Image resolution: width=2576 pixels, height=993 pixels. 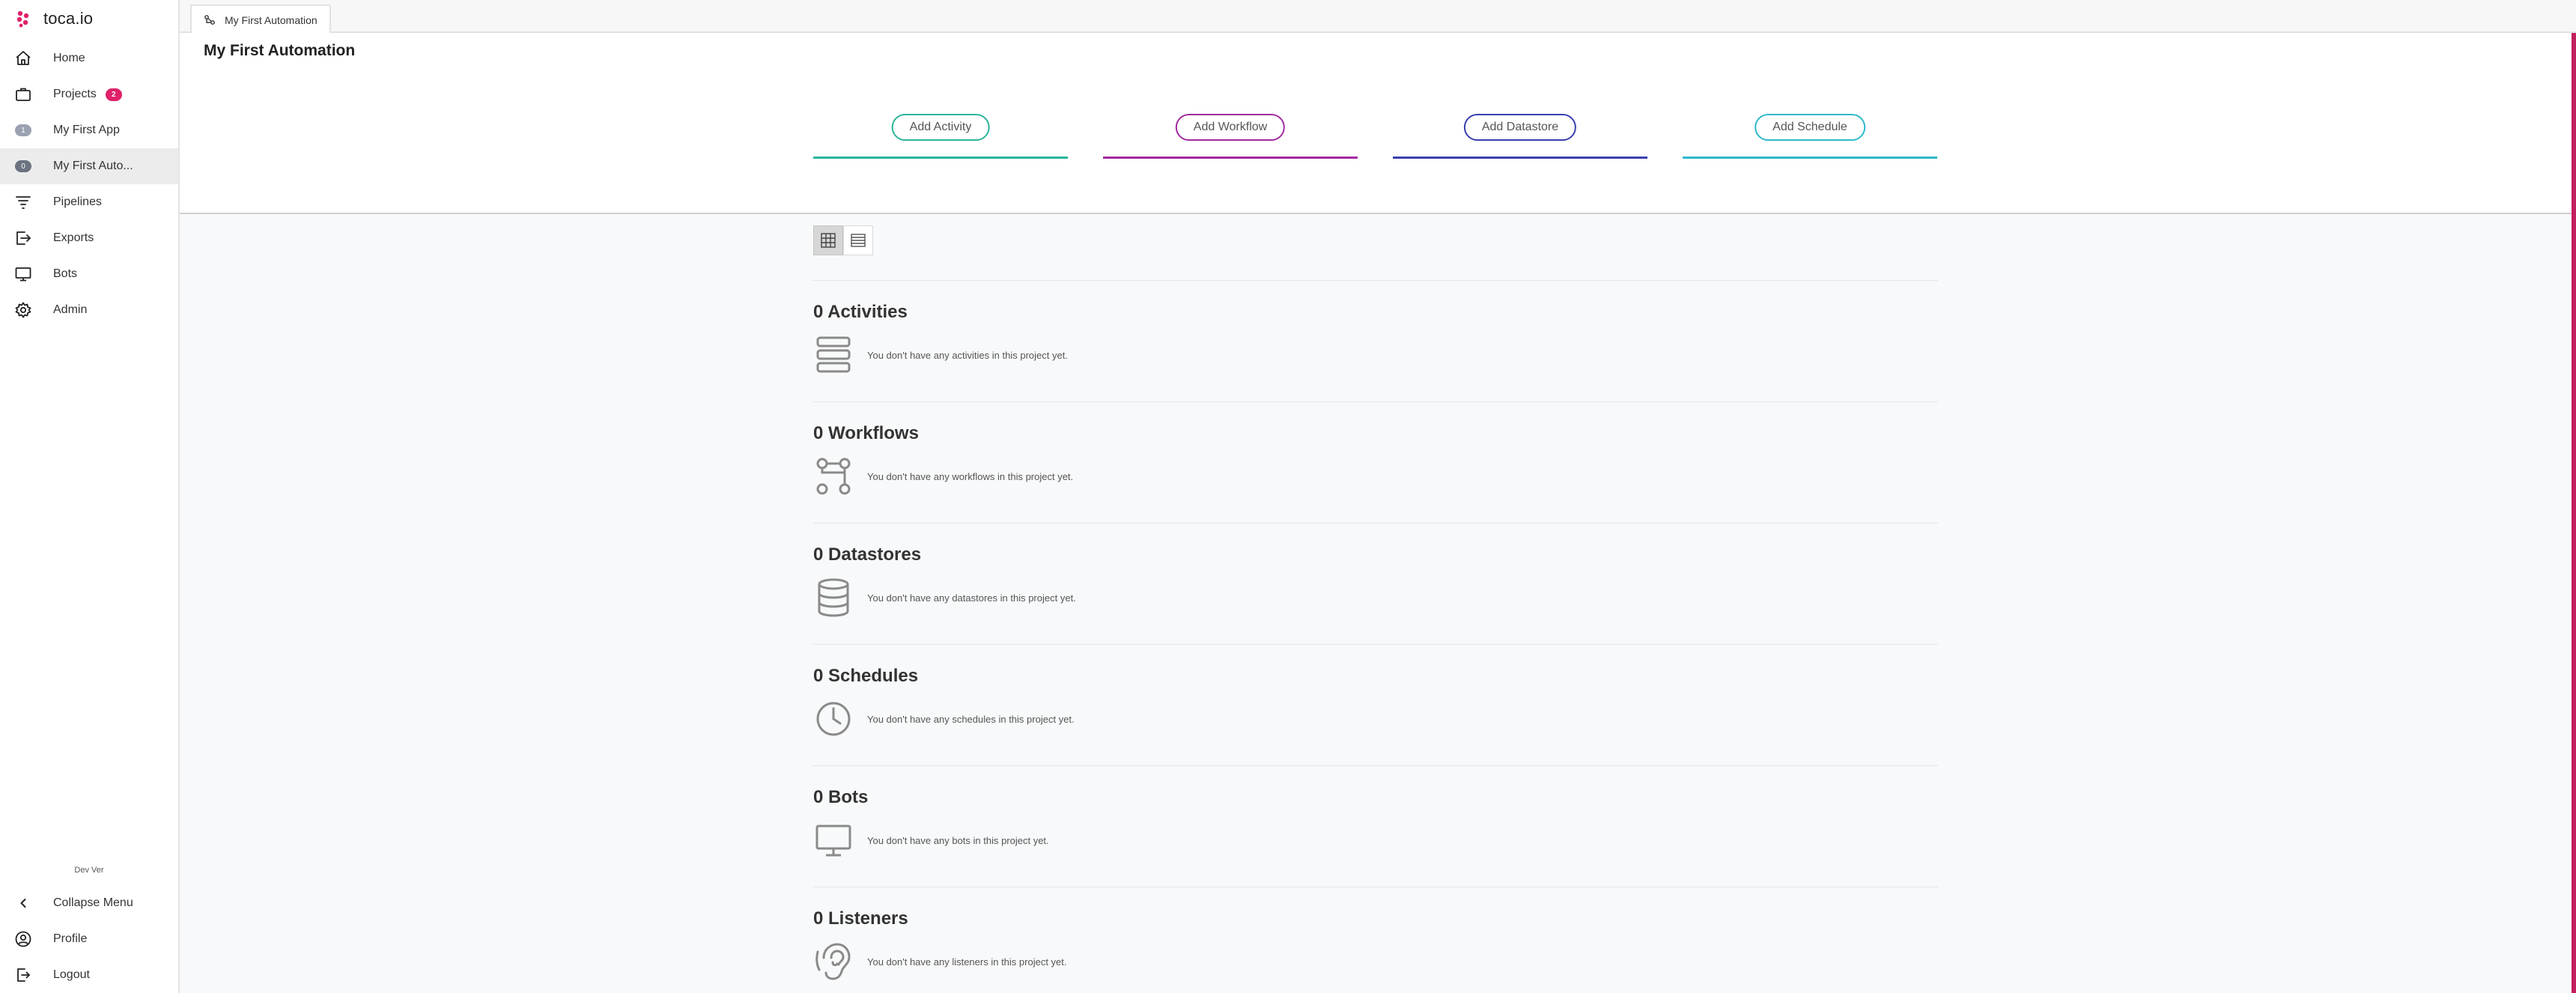 I want to click on sidebar-item-exports: Exports, so click(x=89, y=238).